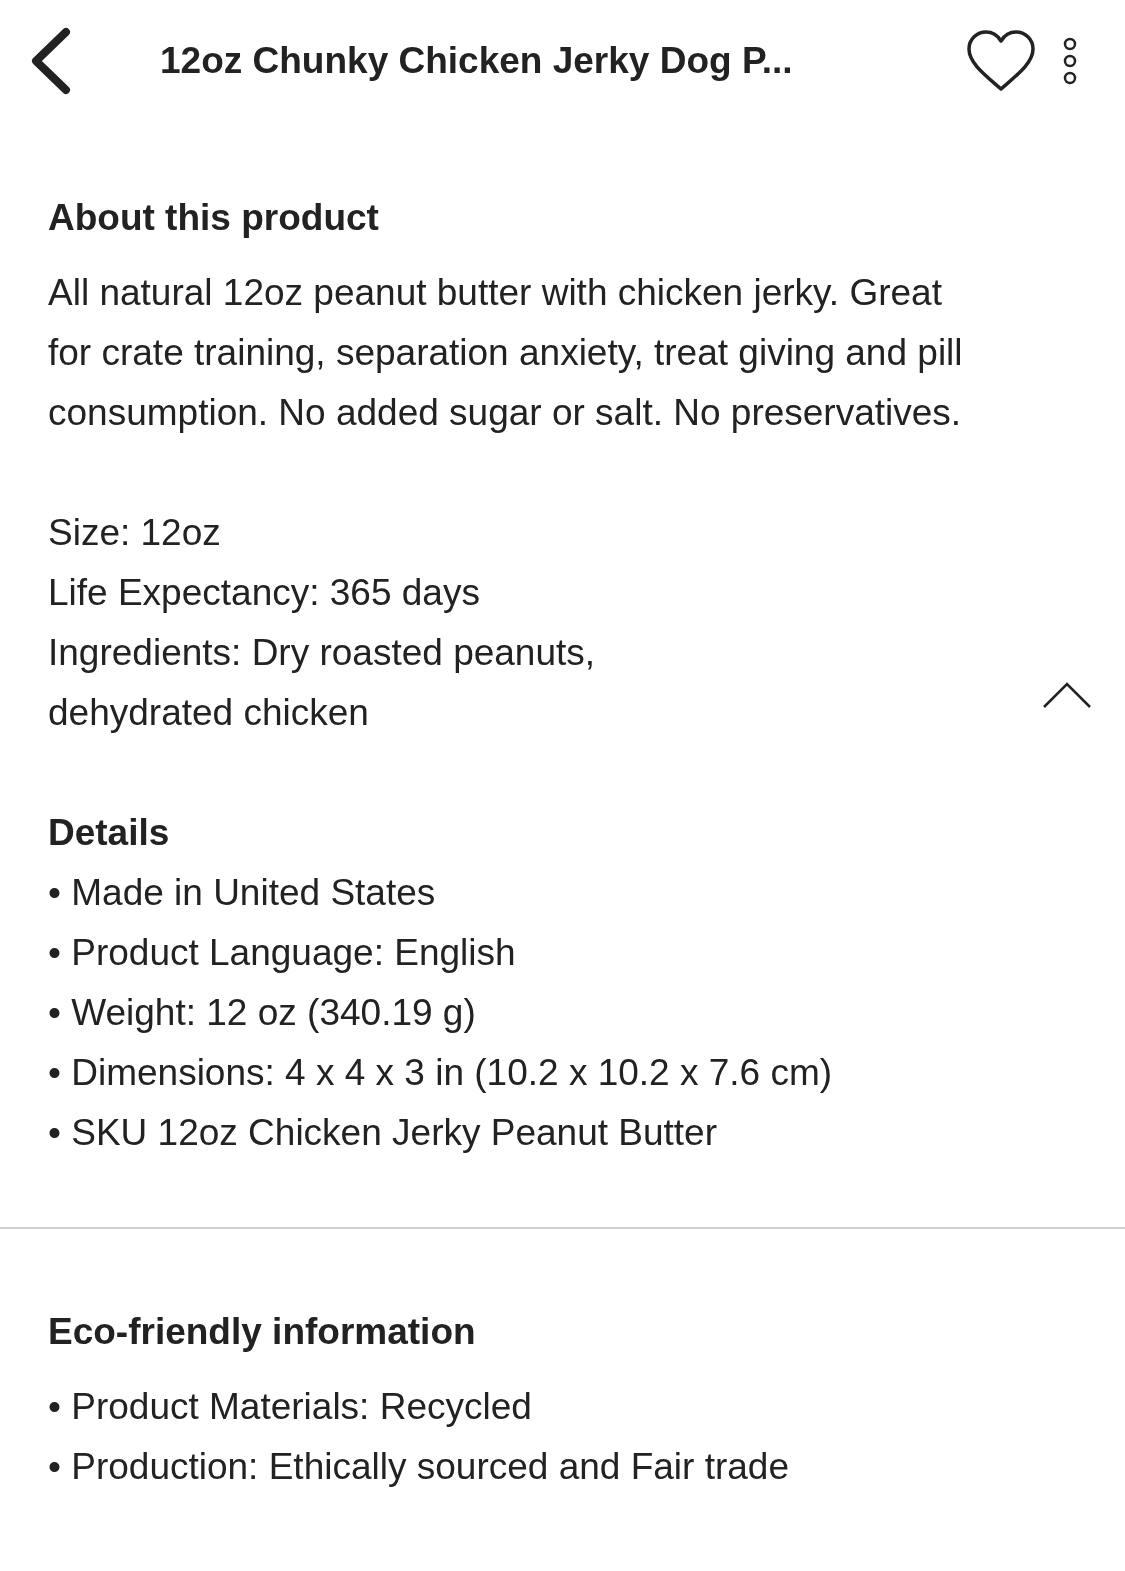 This screenshot has height=1571, width=1125. Describe the element at coordinates (383, 1133) in the screenshot. I see `detail-text: • SKU 12oz Chicken Jerky Peanut Butter` at that location.